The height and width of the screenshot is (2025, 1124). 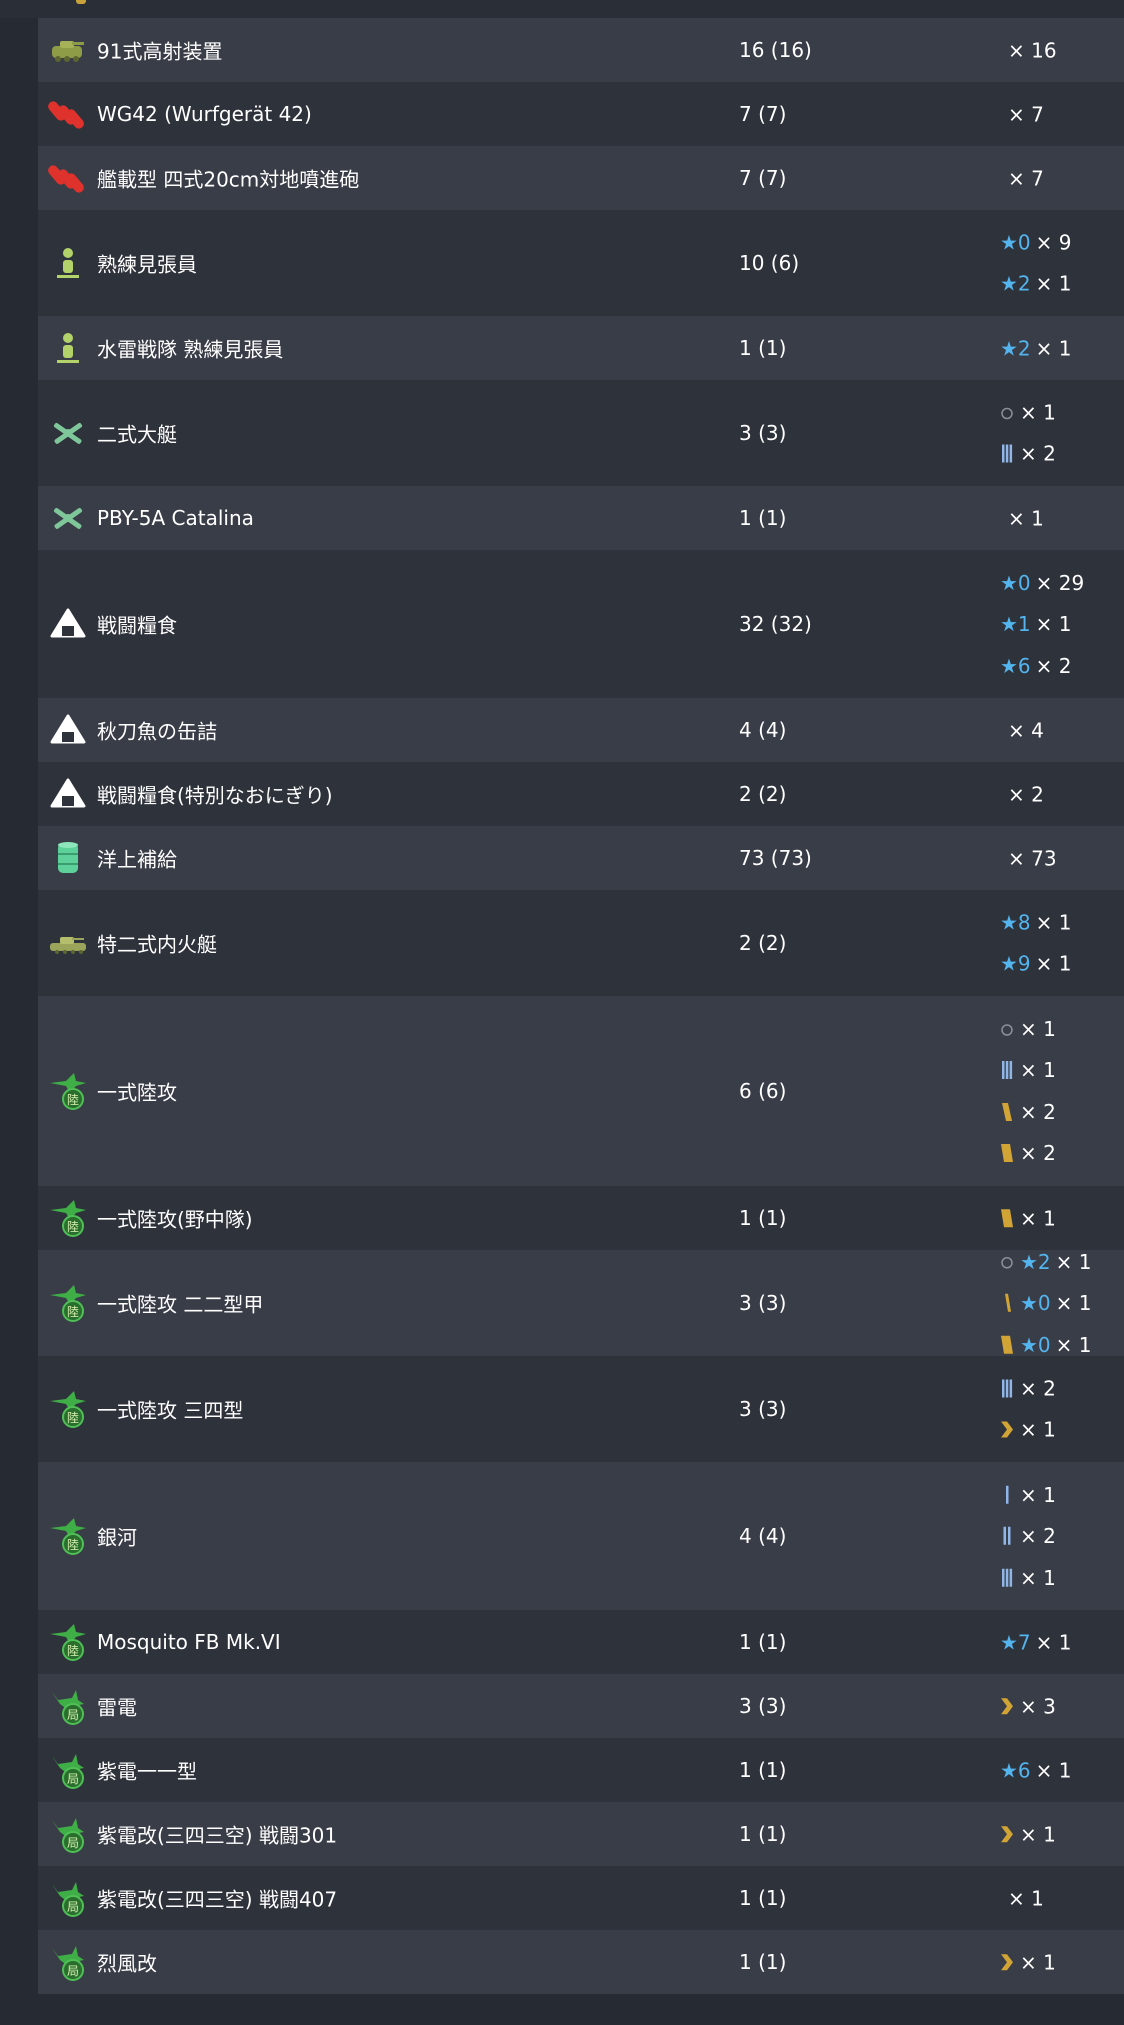 What do you see at coordinates (1007, 1578) in the screenshot?
I see `proficiency-bar3-icon` at bounding box center [1007, 1578].